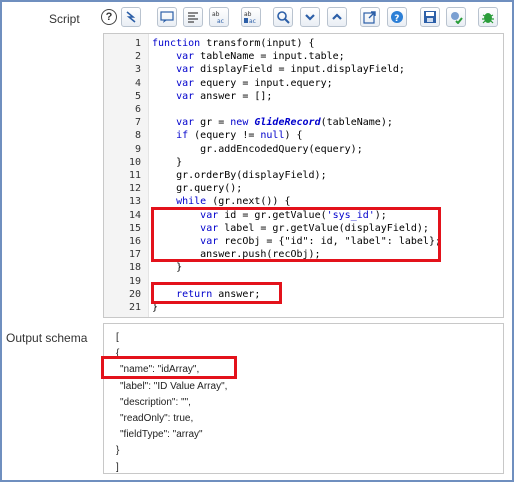 This screenshot has width=514, height=482. What do you see at coordinates (134, 202) in the screenshot?
I see `line-number: 13` at bounding box center [134, 202].